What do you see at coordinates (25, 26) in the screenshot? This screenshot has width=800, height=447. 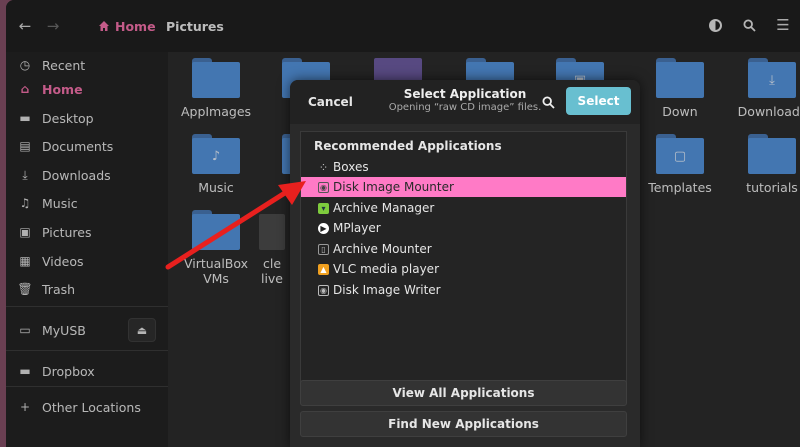 I see `back-arrow-icon: ←` at bounding box center [25, 26].